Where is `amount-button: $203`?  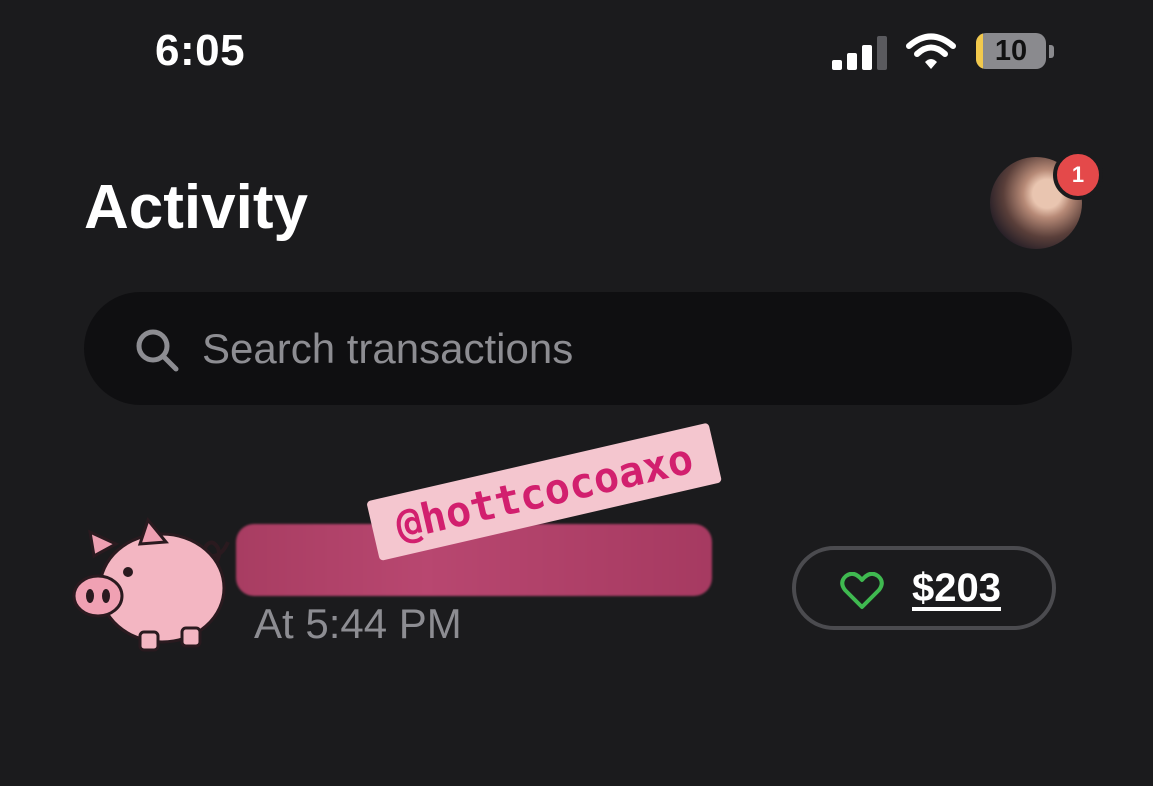
amount-button: $203 is located at coordinates (924, 588).